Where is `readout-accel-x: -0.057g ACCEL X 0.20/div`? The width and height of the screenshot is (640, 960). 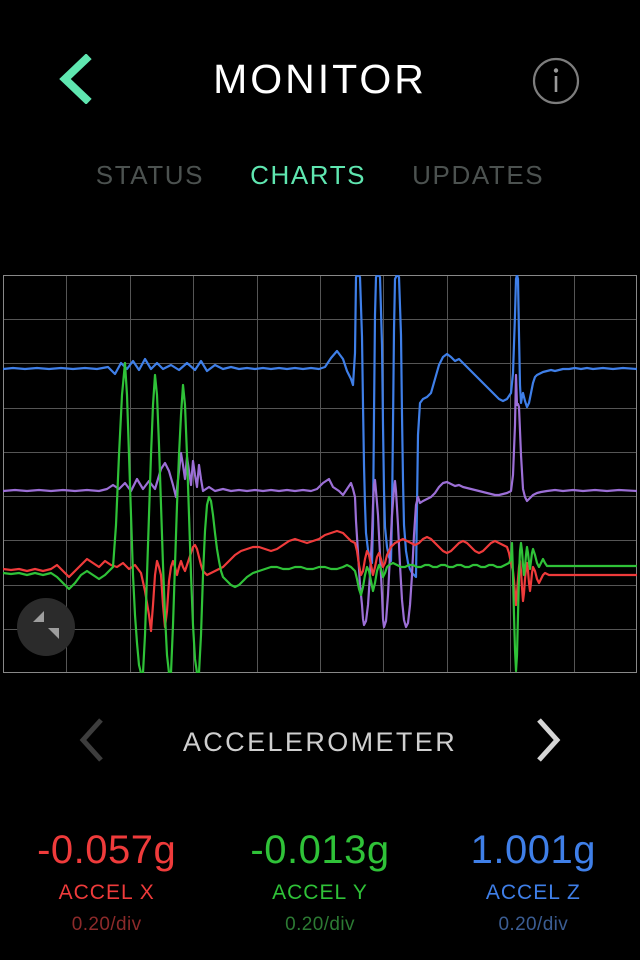 readout-accel-x: -0.057g ACCEL X 0.20/div is located at coordinates (106, 889).